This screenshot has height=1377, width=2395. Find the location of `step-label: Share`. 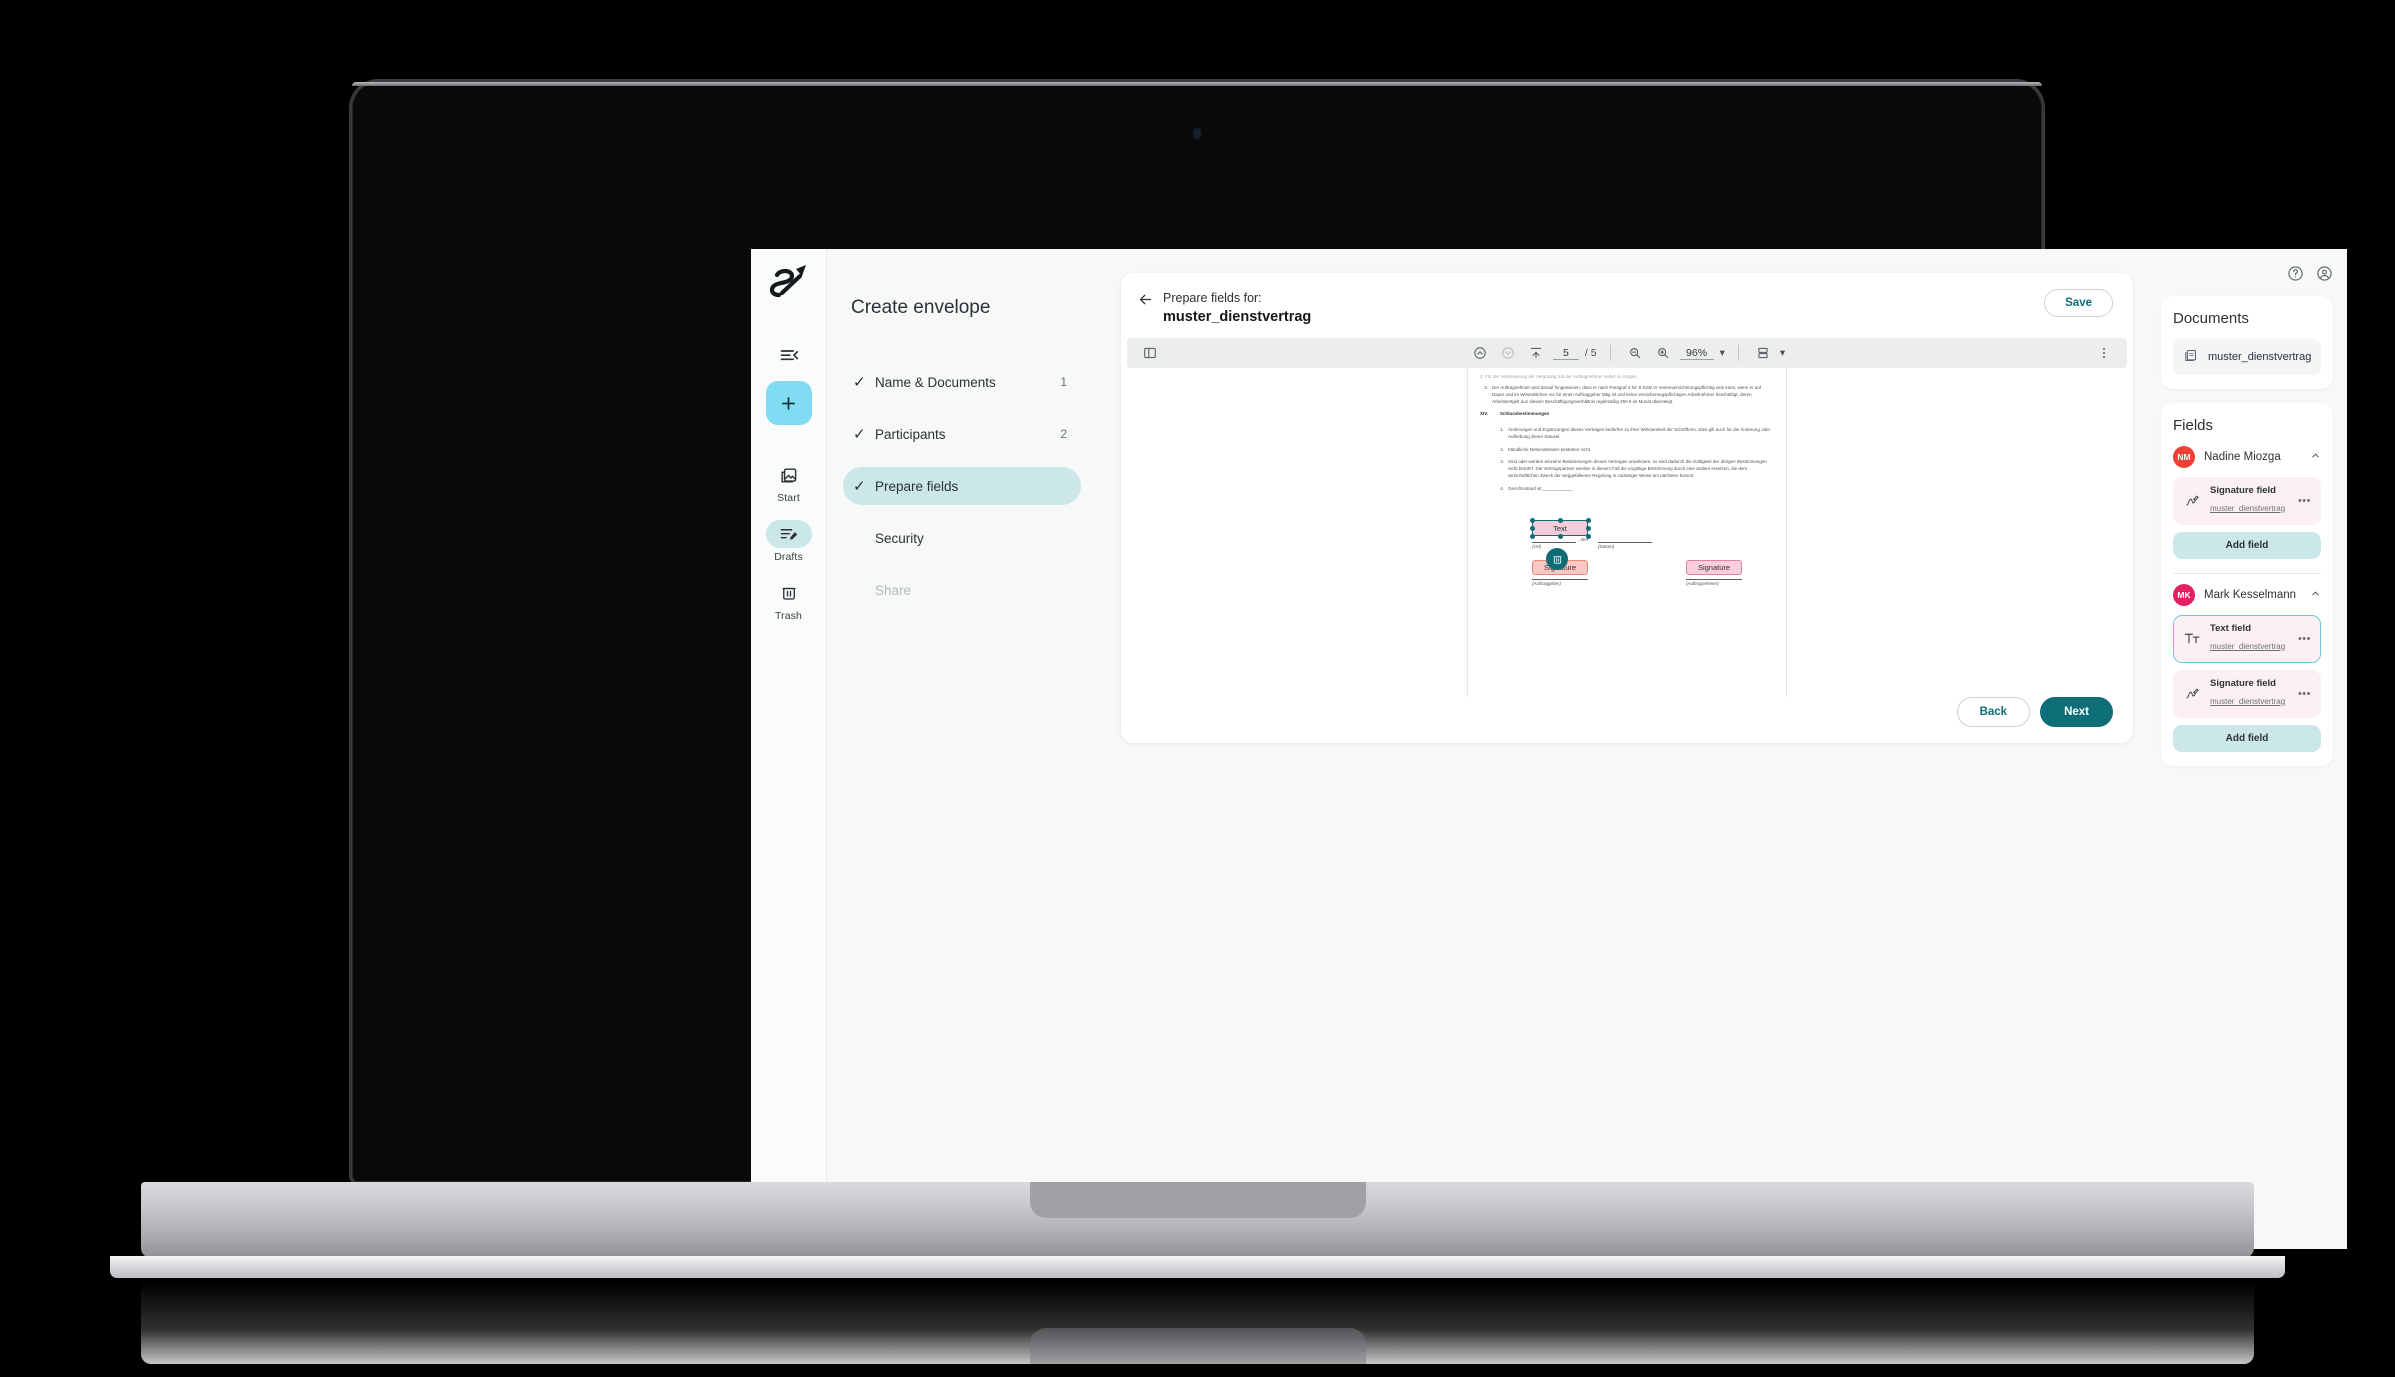

step-label: Share is located at coordinates (893, 590).